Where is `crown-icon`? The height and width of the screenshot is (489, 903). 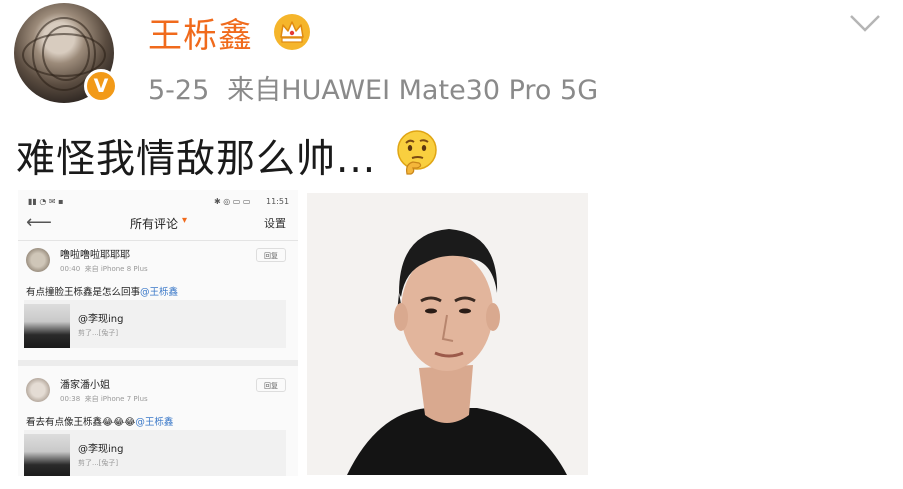
crown-icon is located at coordinates (292, 32).